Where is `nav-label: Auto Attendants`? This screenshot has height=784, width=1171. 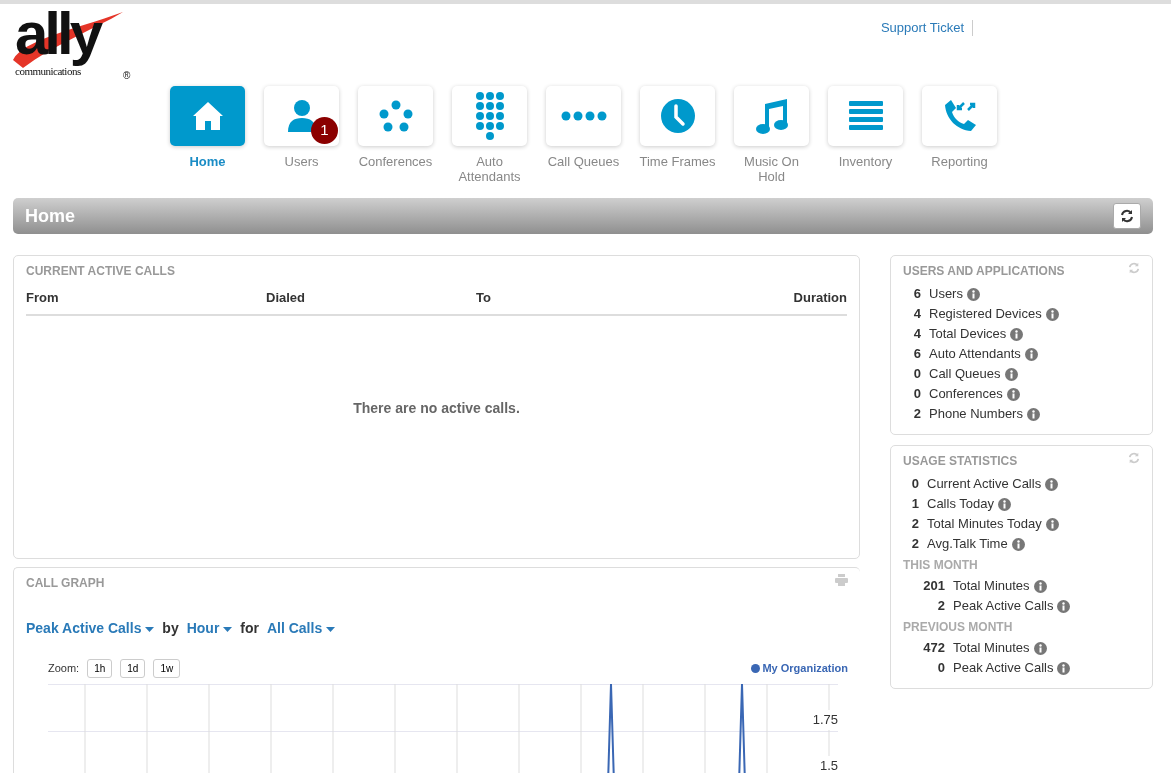 nav-label: Auto Attendants is located at coordinates (489, 169).